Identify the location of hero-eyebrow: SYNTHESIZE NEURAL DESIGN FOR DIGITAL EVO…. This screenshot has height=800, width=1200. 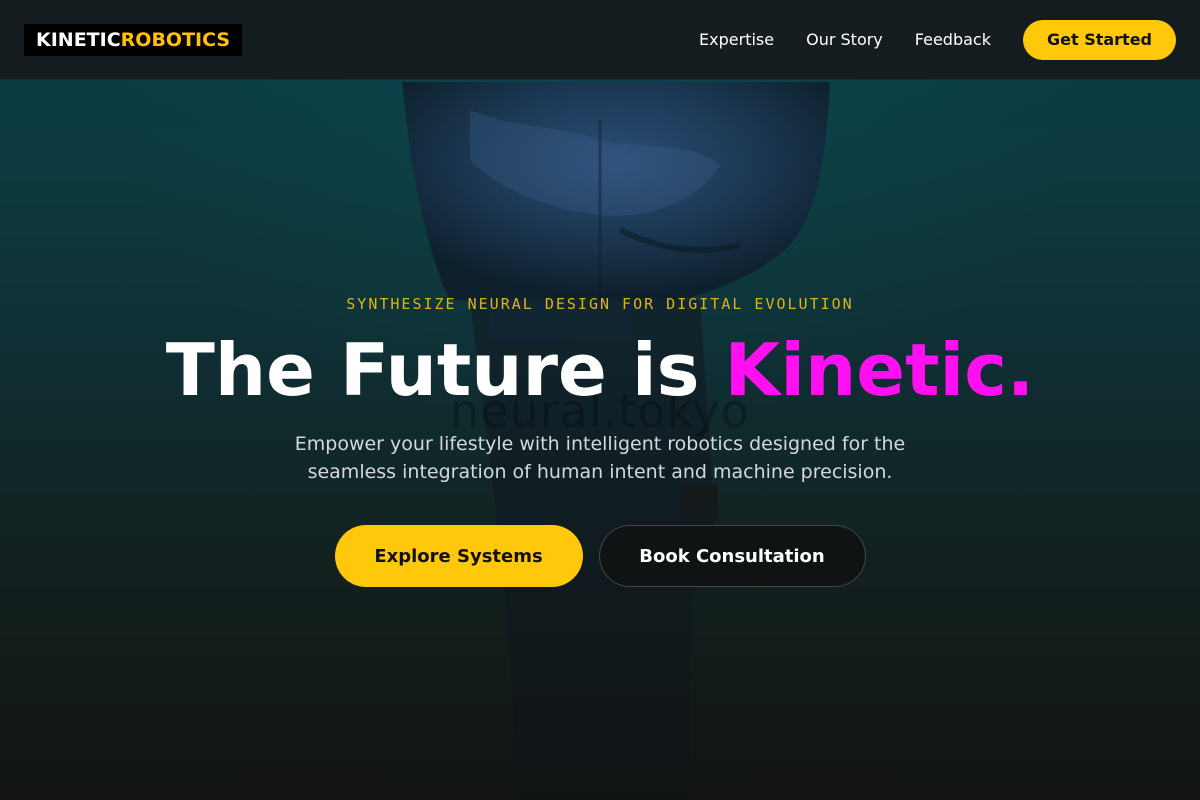
(600, 304).